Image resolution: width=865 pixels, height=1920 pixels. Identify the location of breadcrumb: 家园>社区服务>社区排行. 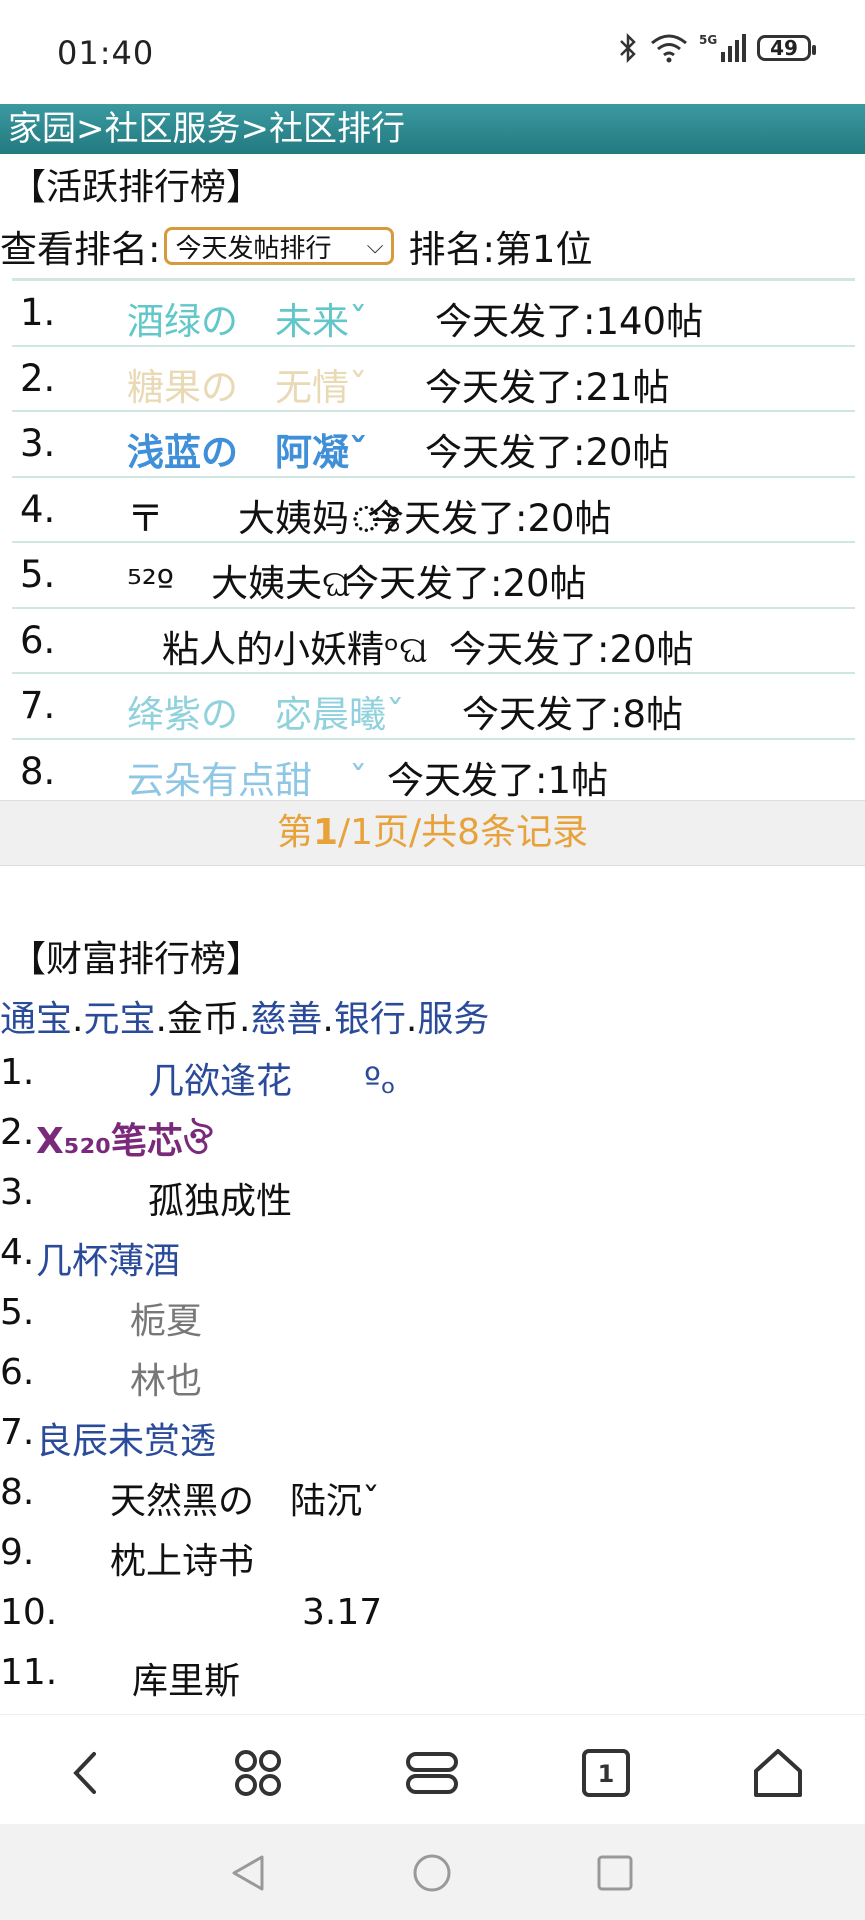
(432, 129).